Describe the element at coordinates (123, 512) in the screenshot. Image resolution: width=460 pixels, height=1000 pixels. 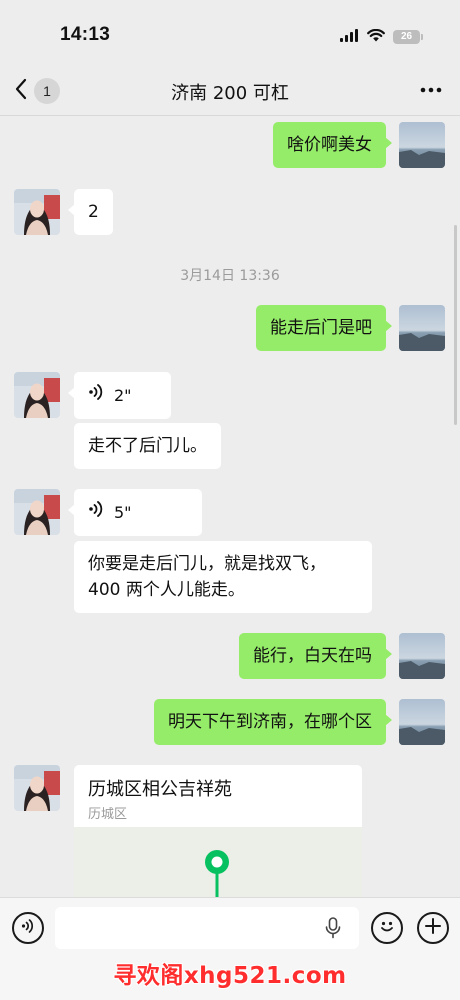
I see `voice-duration: 5"` at that location.